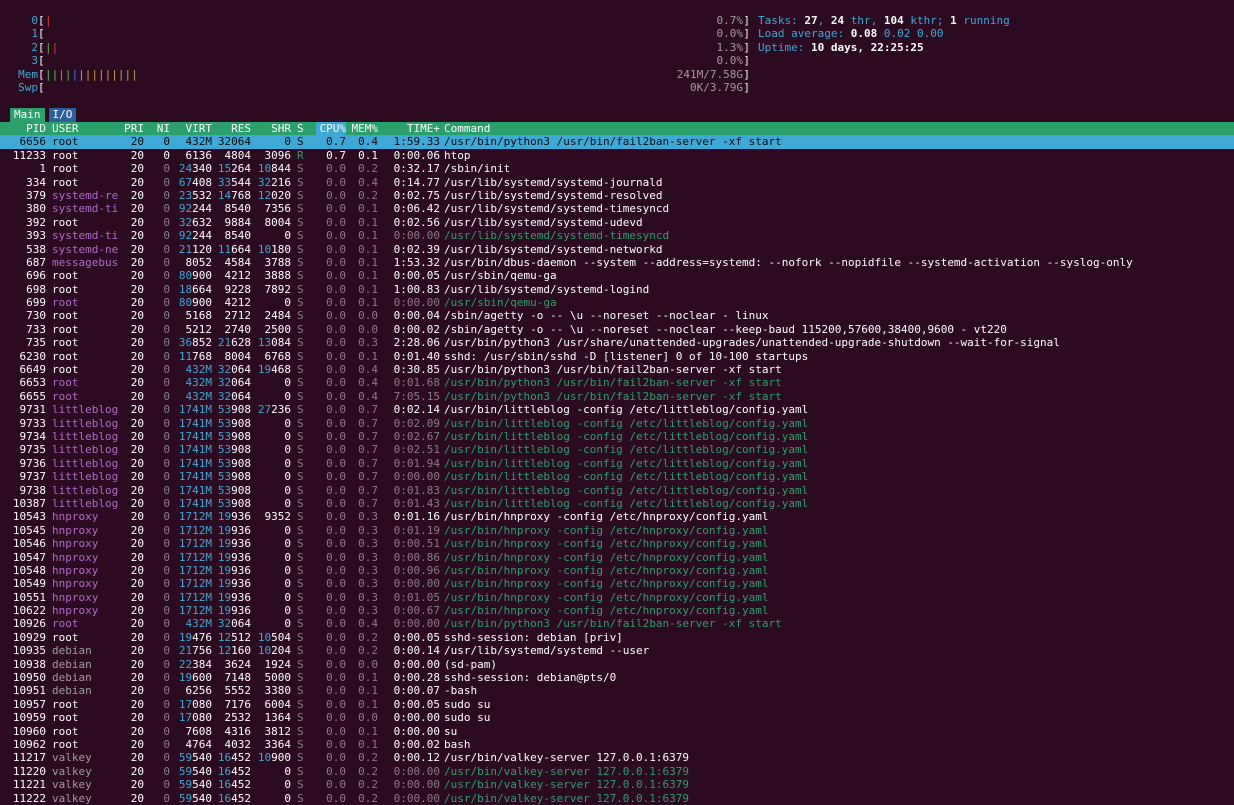 The height and width of the screenshot is (805, 1234). I want to click on cell-cpu: 0.0, so click(336, 490).